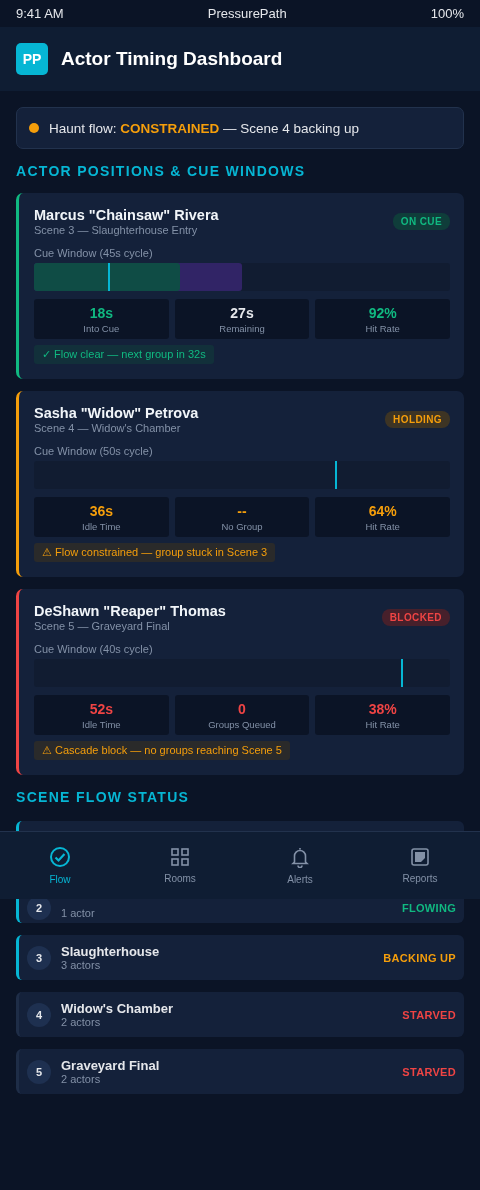  Describe the element at coordinates (116, 230) in the screenshot. I see `actor-scene: Scene 3 — Slaughterhouse Entry` at that location.